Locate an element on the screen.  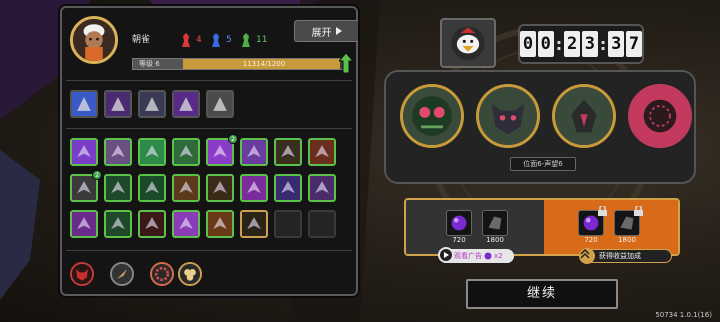
tent-icon is located at coordinates (288, 152).